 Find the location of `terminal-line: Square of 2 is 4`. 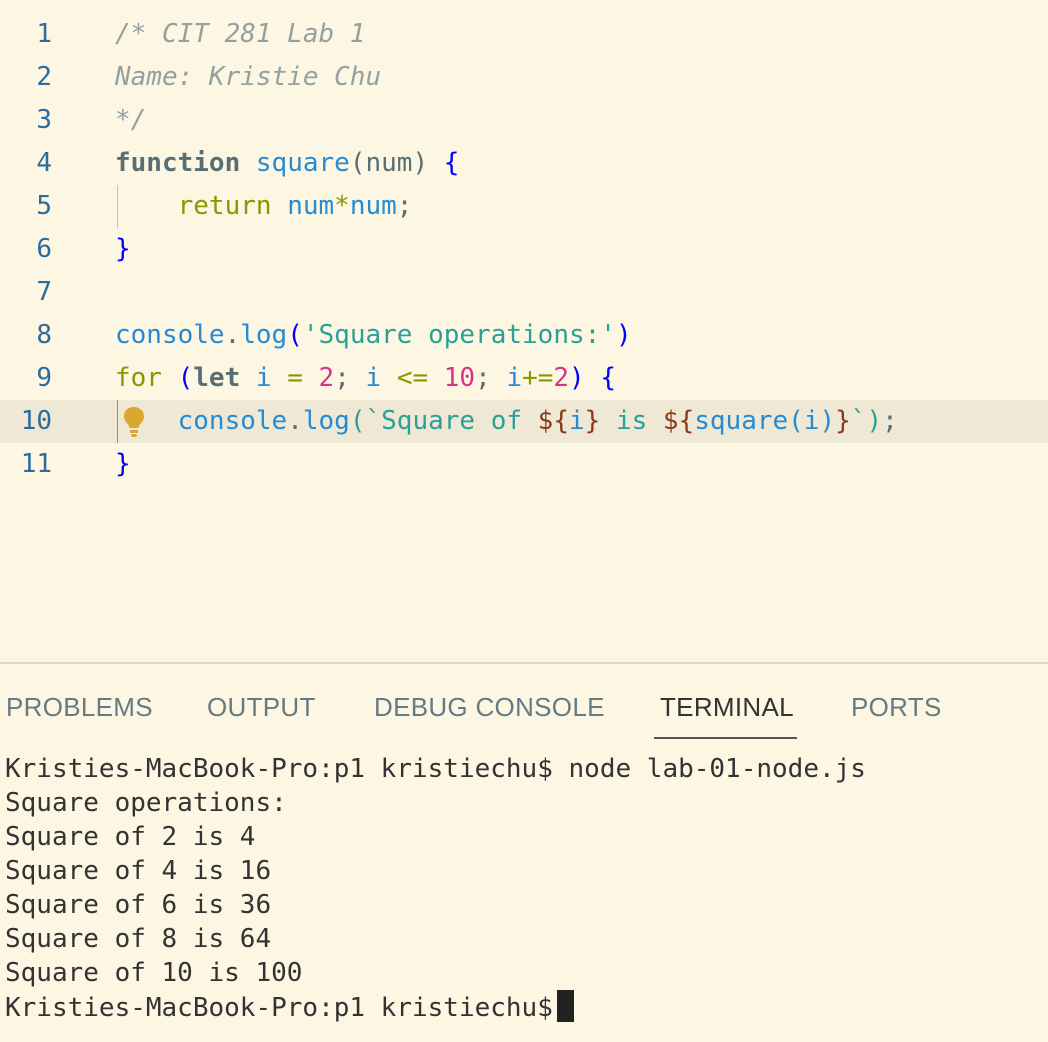

terminal-line: Square of 2 is 4 is located at coordinates (130, 837).